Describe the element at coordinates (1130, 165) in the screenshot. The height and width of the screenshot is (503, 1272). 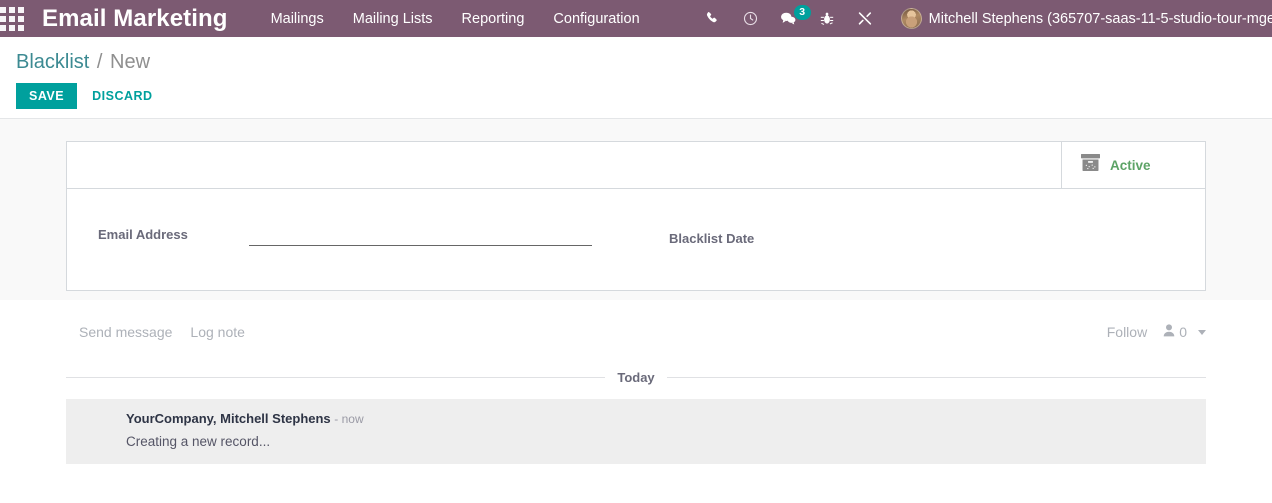
I see `stat-button-label: Active` at that location.